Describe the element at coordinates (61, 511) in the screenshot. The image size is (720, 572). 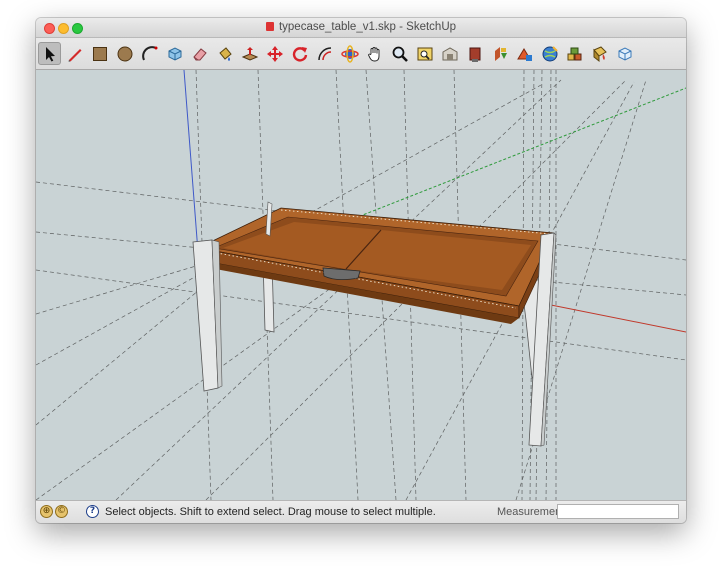
I see `credits-icon: ©` at that location.